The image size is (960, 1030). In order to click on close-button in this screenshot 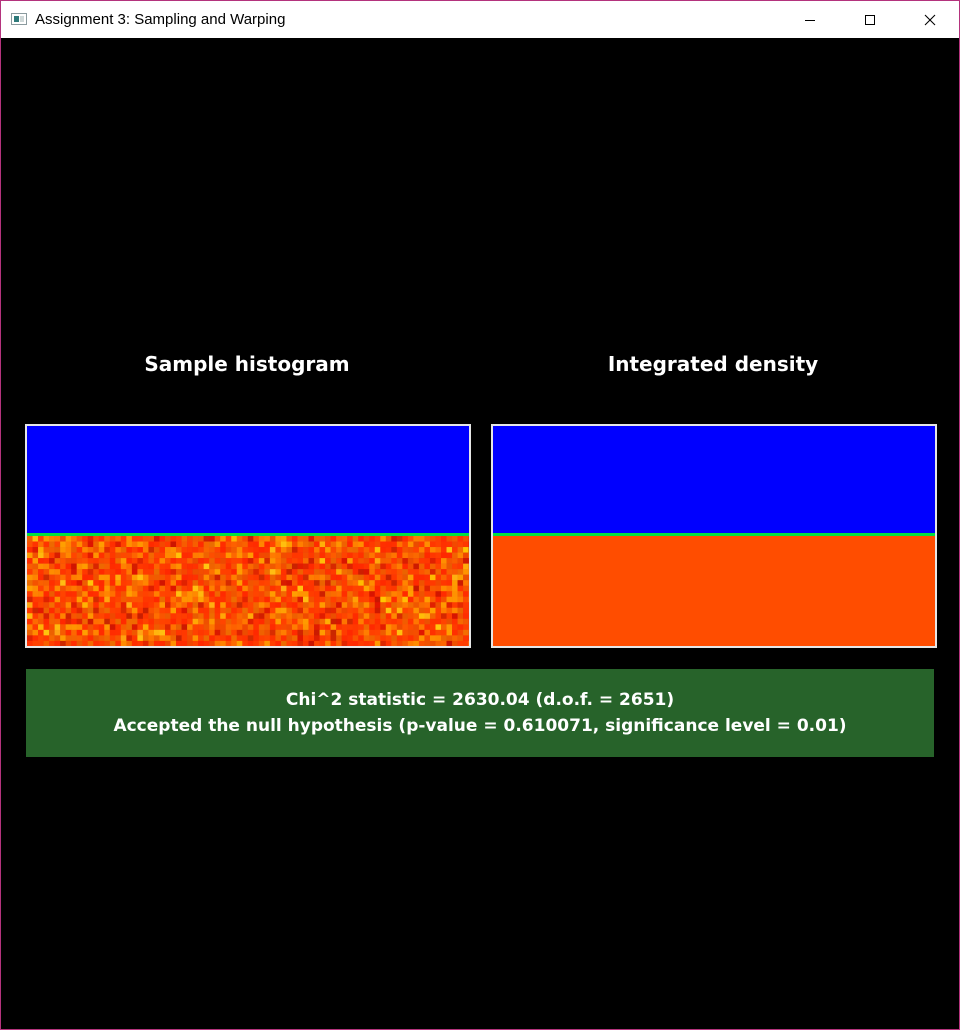, I will do `click(930, 19)`.